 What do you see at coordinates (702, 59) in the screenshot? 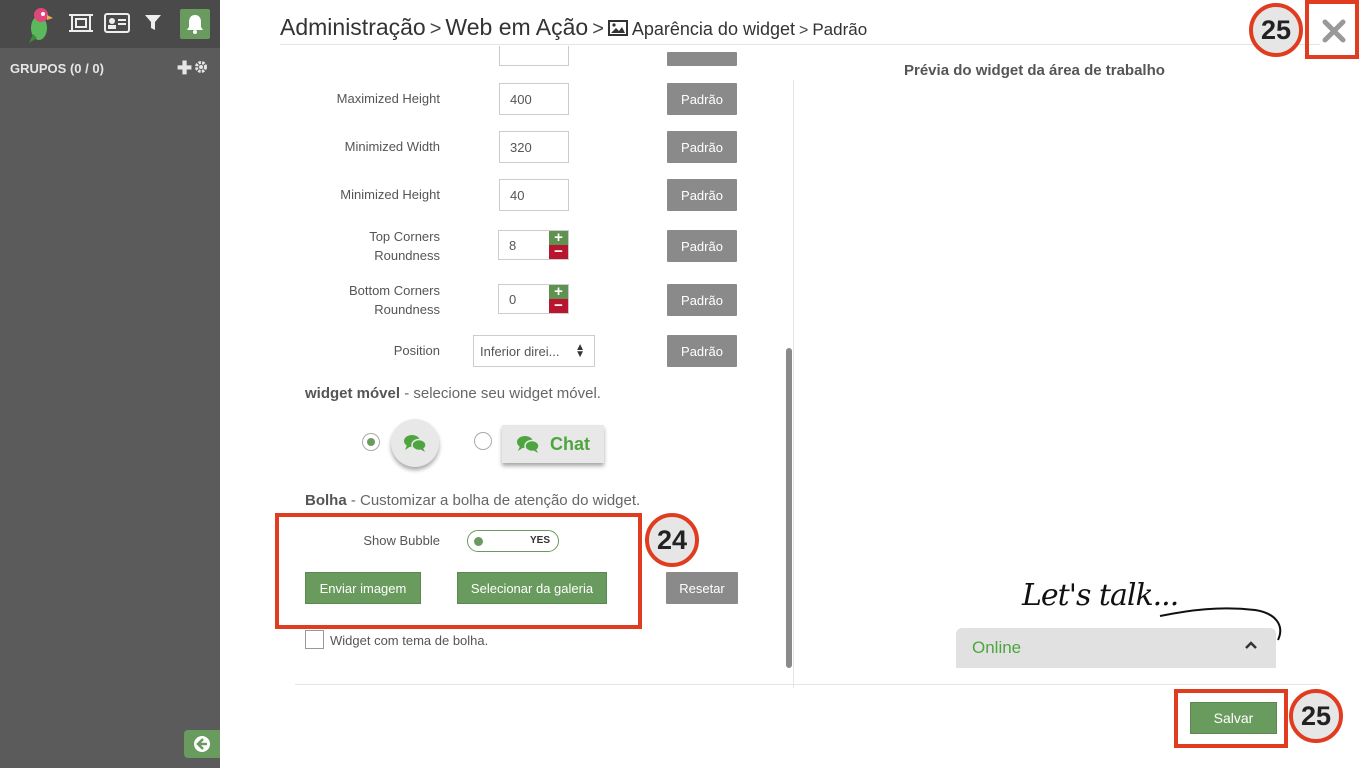
I see `partial-default-button` at bounding box center [702, 59].